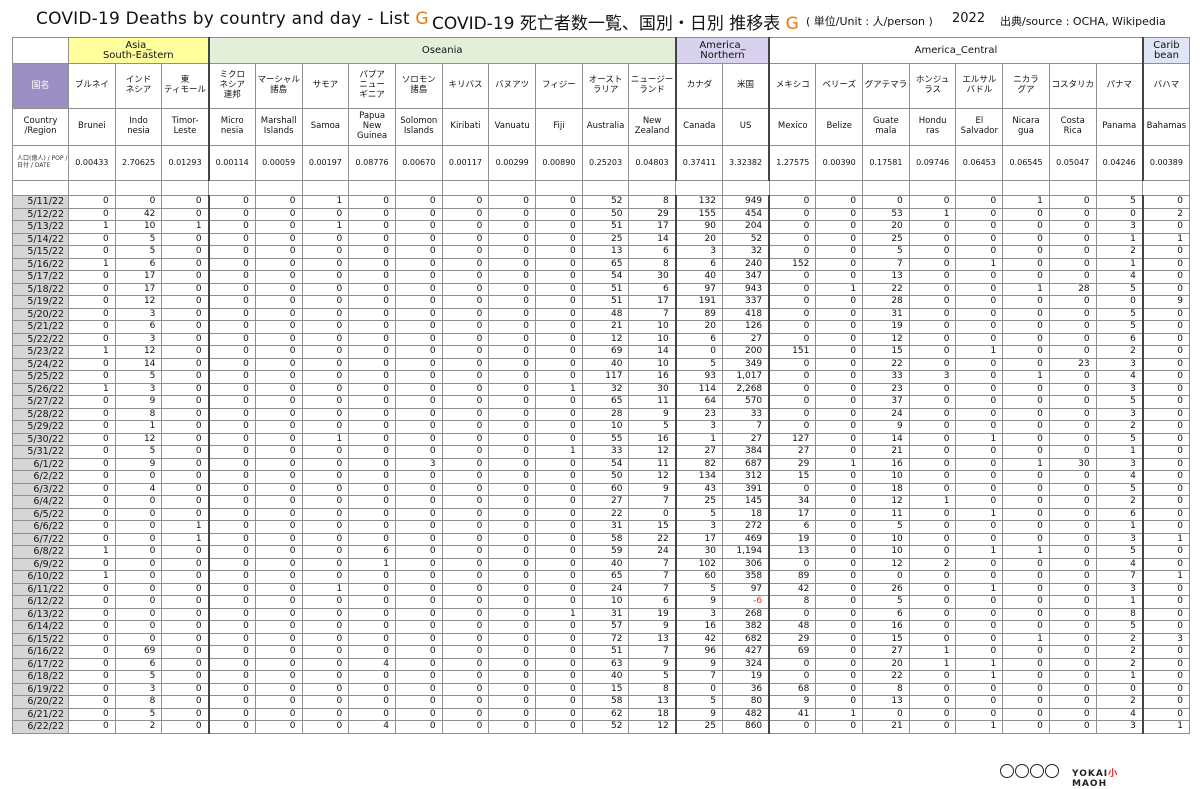 The image size is (1200, 789). What do you see at coordinates (40, 477) in the screenshot?
I see `date-cell: 6/2/22` at bounding box center [40, 477].